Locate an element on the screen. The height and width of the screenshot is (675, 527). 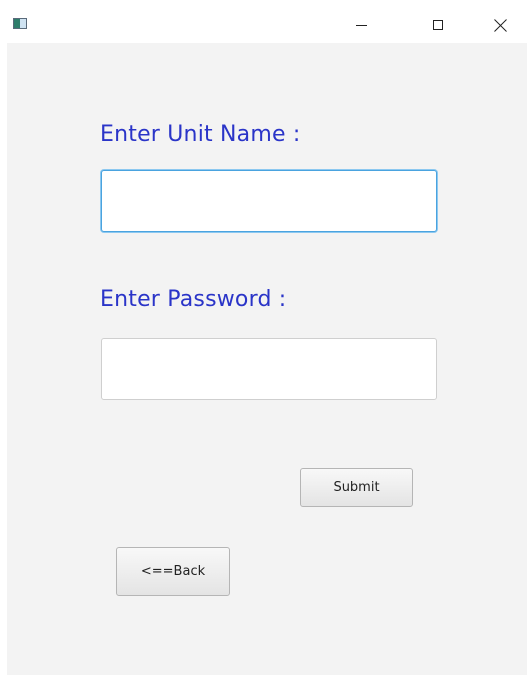
maximize-button is located at coordinates (438, 25).